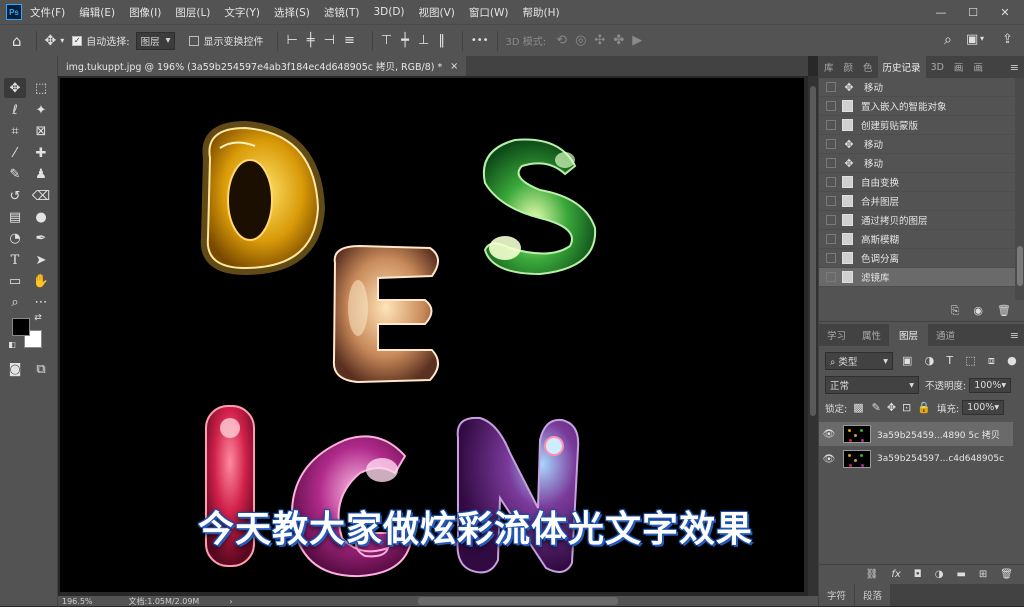  What do you see at coordinates (917, 201) in the screenshot?
I see `history-item: 合并图层` at bounding box center [917, 201].